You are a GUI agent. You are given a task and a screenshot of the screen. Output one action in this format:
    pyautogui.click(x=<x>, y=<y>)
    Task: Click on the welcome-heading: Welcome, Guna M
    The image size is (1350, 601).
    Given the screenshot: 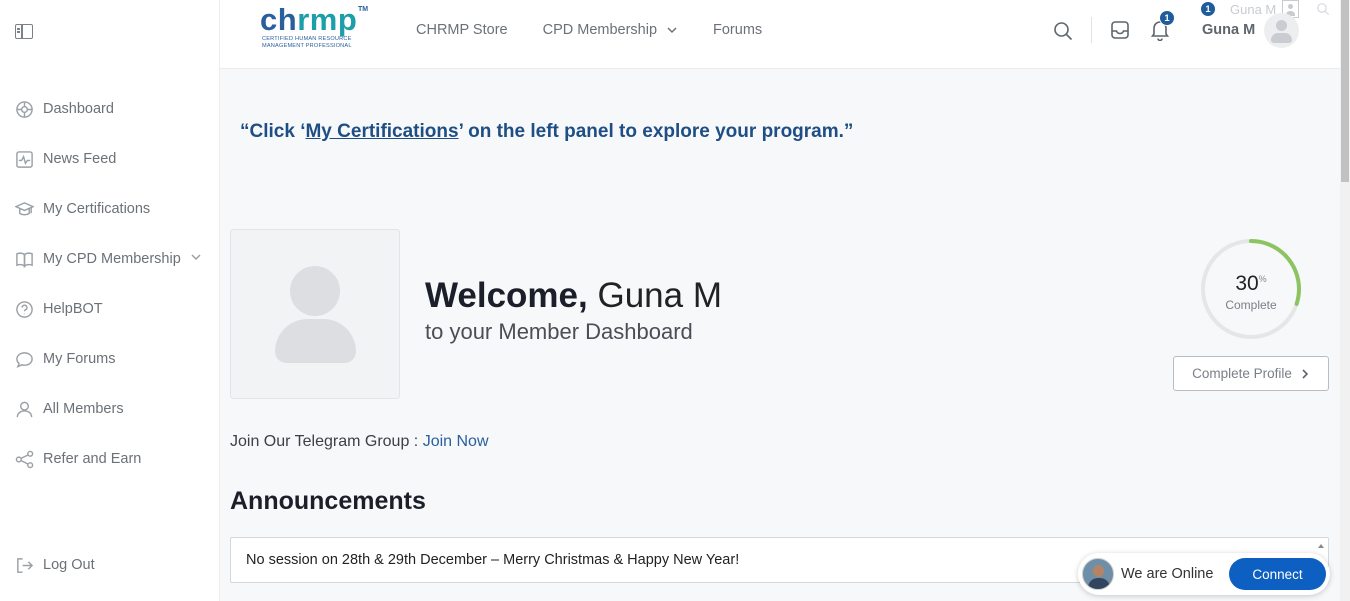 What is the action you would take?
    pyautogui.click(x=573, y=296)
    